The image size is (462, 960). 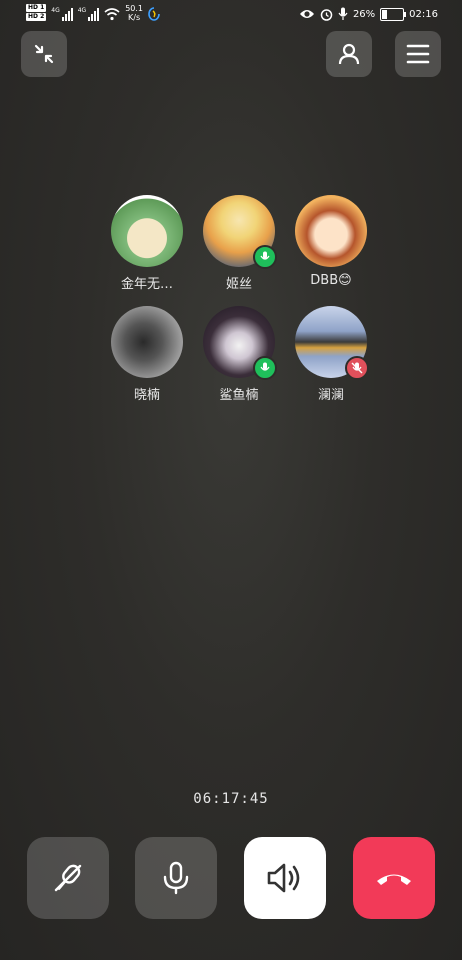 I want to click on signal-2-icon: 4G, so click(x=88, y=14).